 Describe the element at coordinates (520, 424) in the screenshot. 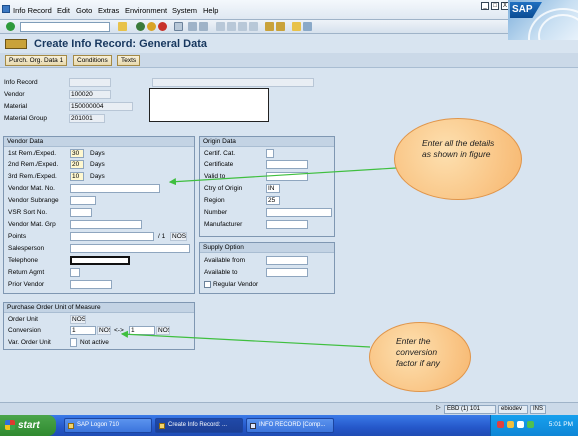

I see `tray-volume-icon` at that location.